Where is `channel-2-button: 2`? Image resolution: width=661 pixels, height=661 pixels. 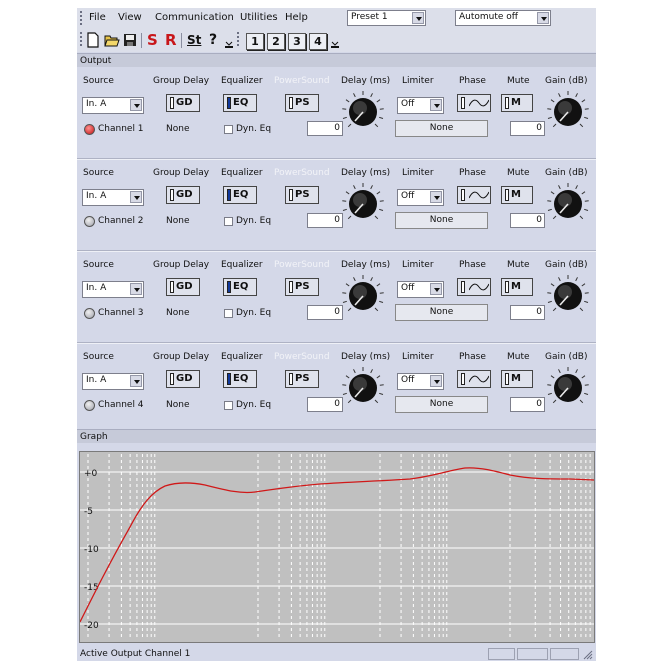 channel-2-button: 2 is located at coordinates (276, 41).